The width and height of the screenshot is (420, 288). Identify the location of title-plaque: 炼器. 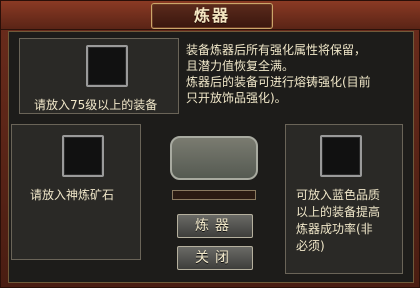
(212, 16).